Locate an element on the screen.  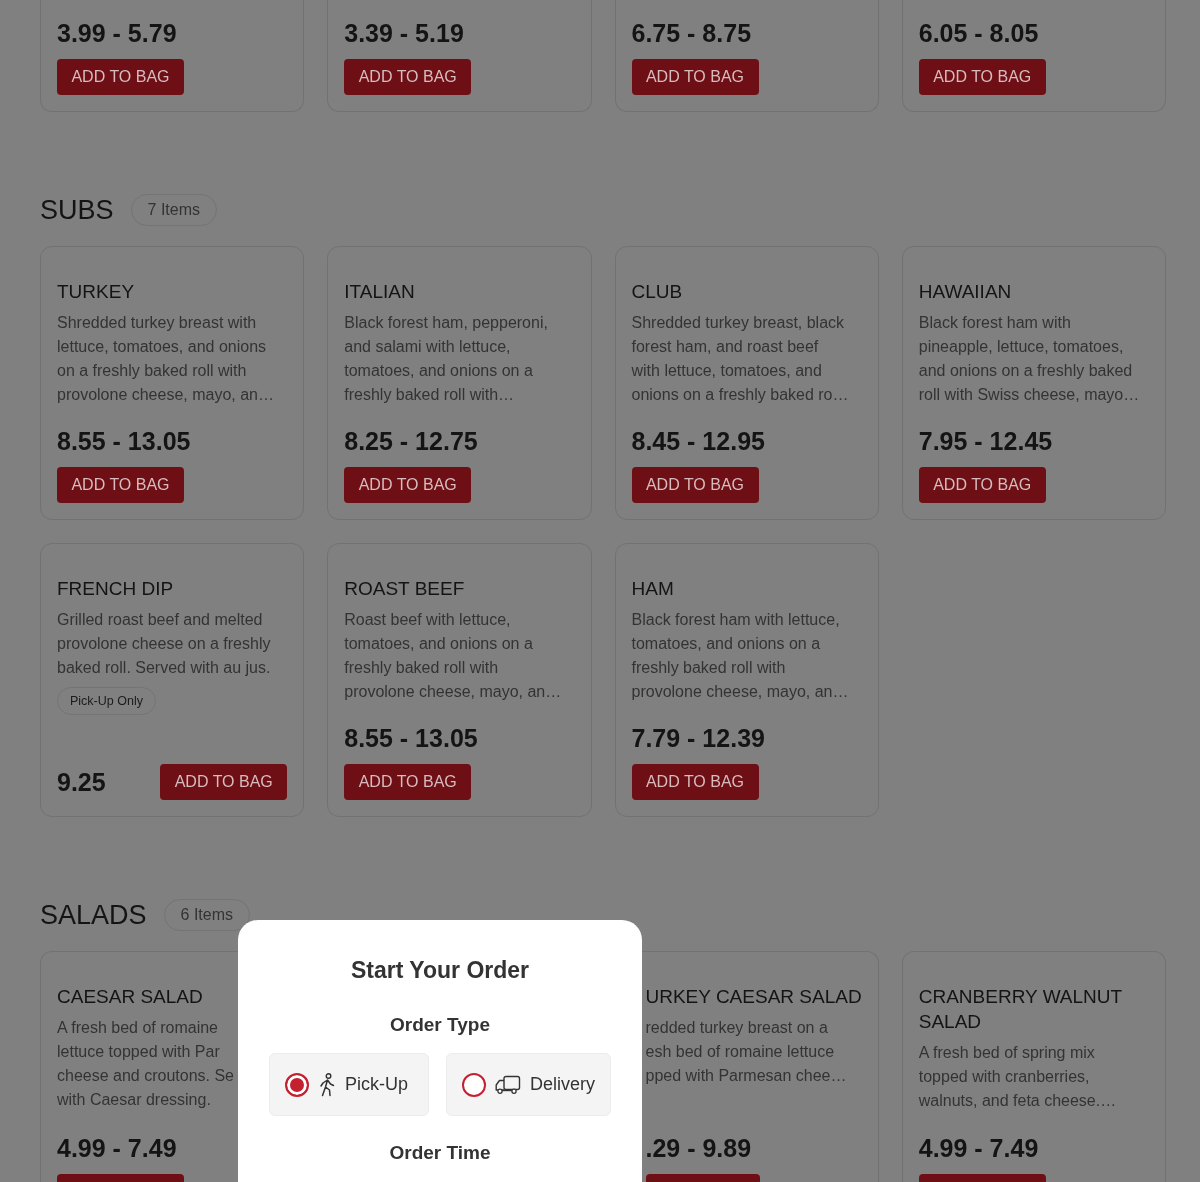
item-description: A fresh bed of romaine lettuce topped with Par cheese and croutons. Se with Caesar dressing. is located at coordinates (145, 1064).